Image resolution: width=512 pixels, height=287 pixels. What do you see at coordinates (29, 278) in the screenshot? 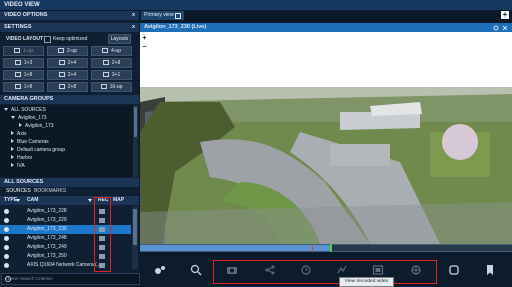
I see `search-placeholder: <Enter Search Criteria>` at bounding box center [29, 278].